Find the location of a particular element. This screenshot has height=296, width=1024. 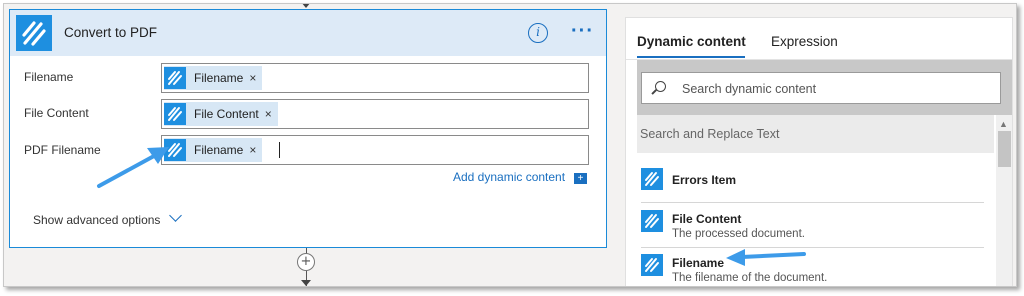

filename-input: Filename × is located at coordinates (375, 78).